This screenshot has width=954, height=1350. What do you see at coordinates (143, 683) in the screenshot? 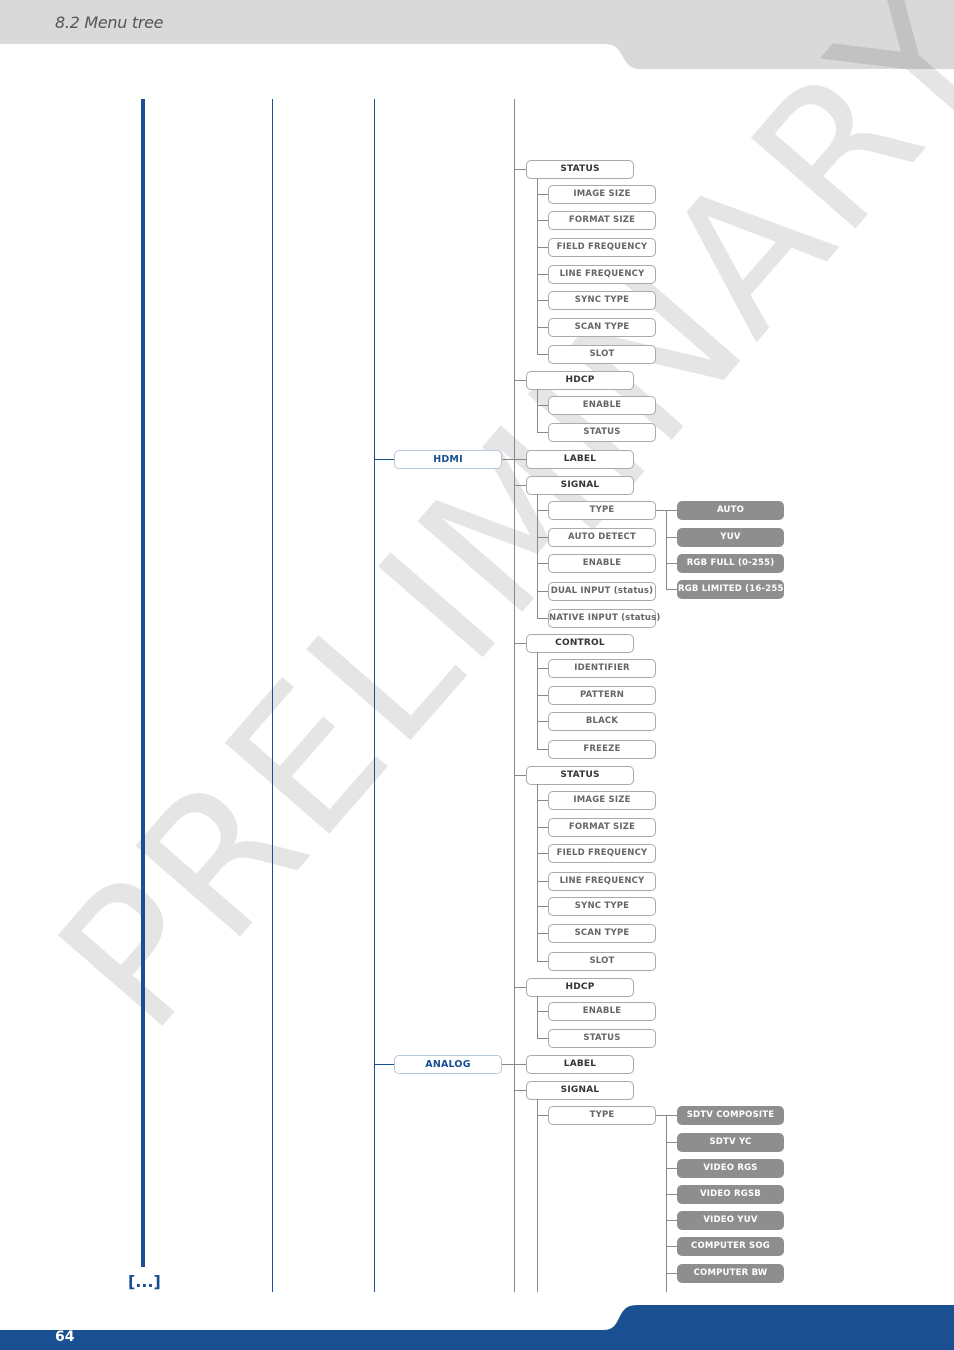
I see `tree-level-1-line` at bounding box center [143, 683].